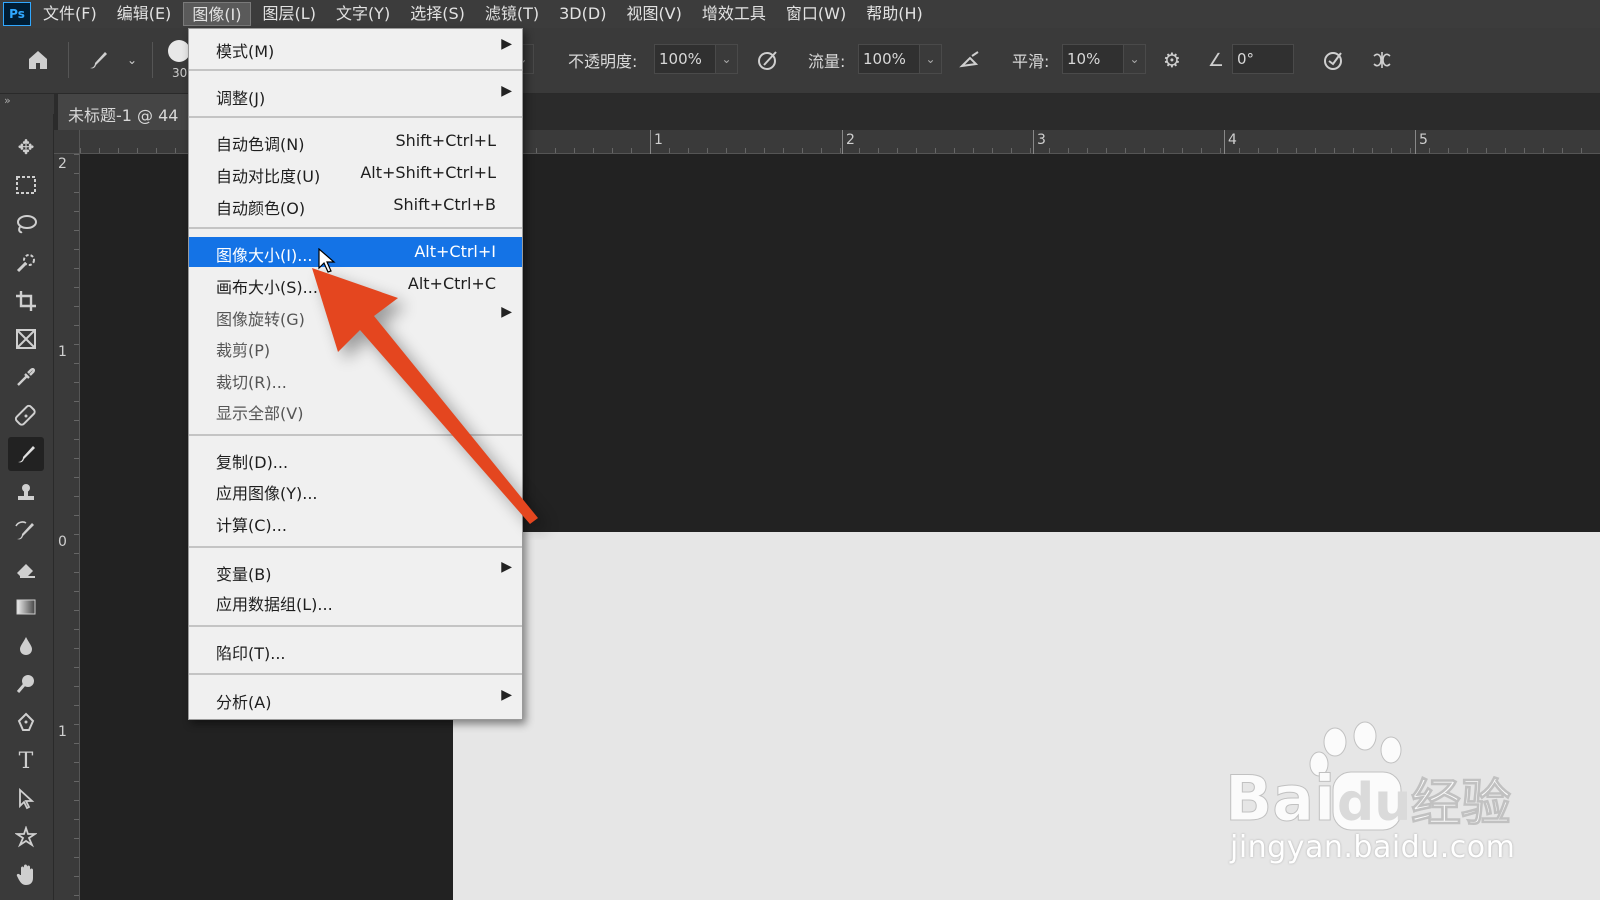  Describe the element at coordinates (27, 104) in the screenshot. I see `toolbar-collapse-icon: »` at that location.